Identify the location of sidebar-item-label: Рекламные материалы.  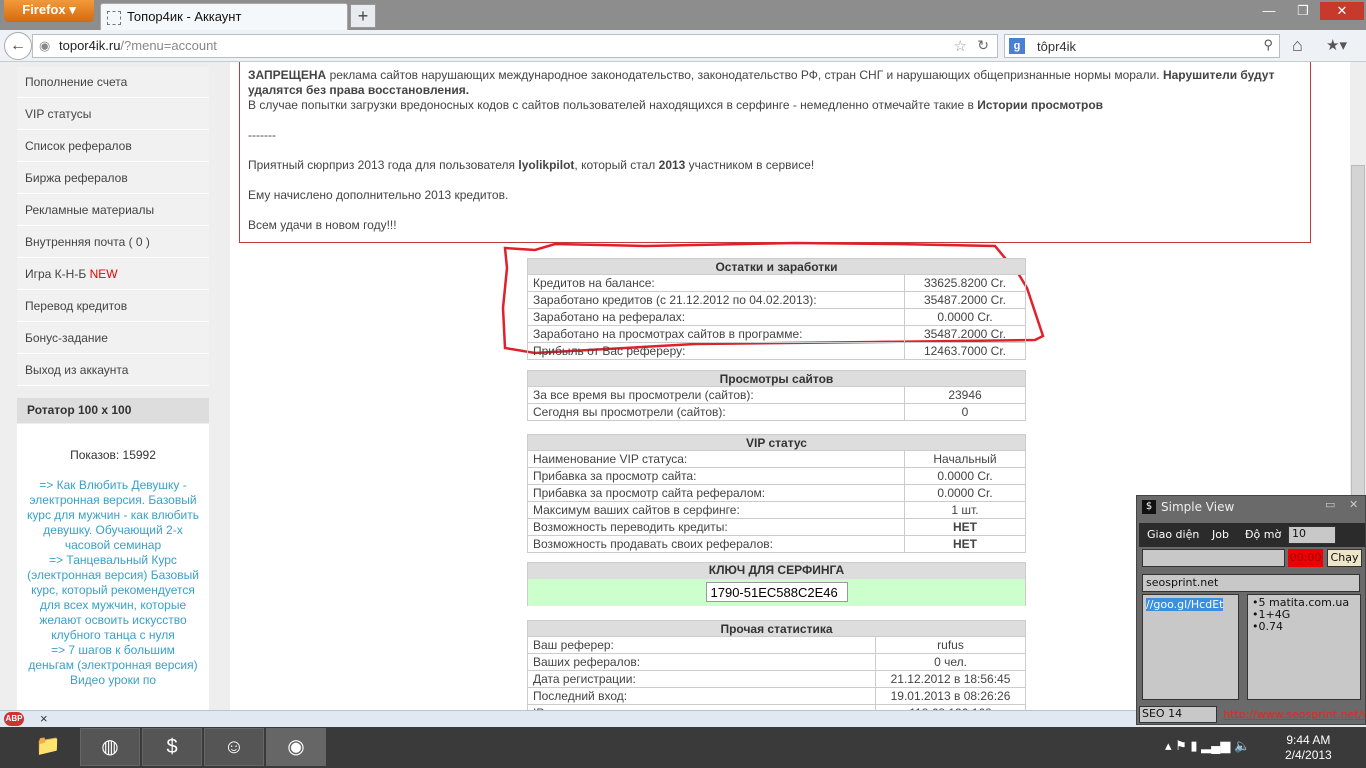
(90, 210).